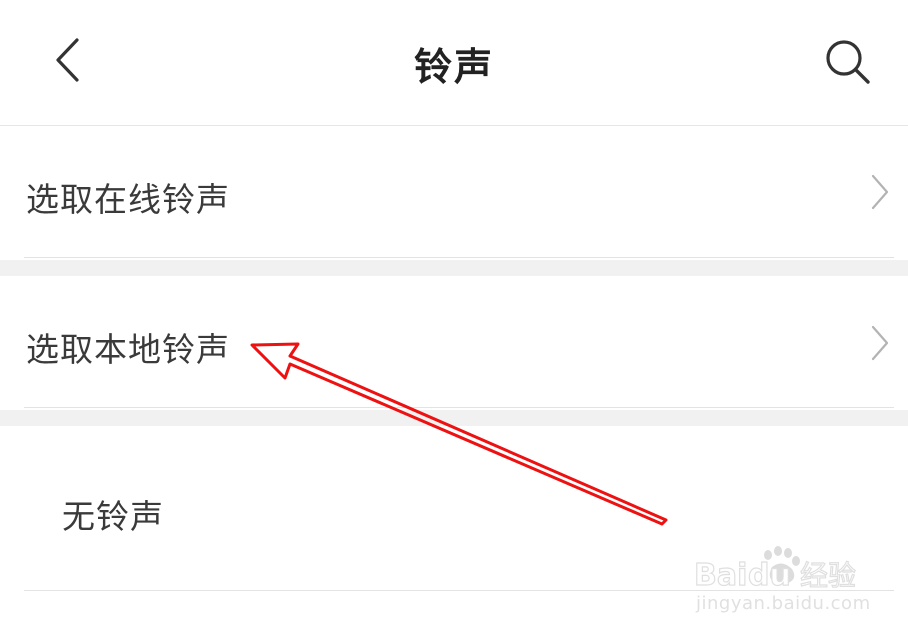  Describe the element at coordinates (720, 575) in the screenshot. I see `svg-text: Bai` at that location.